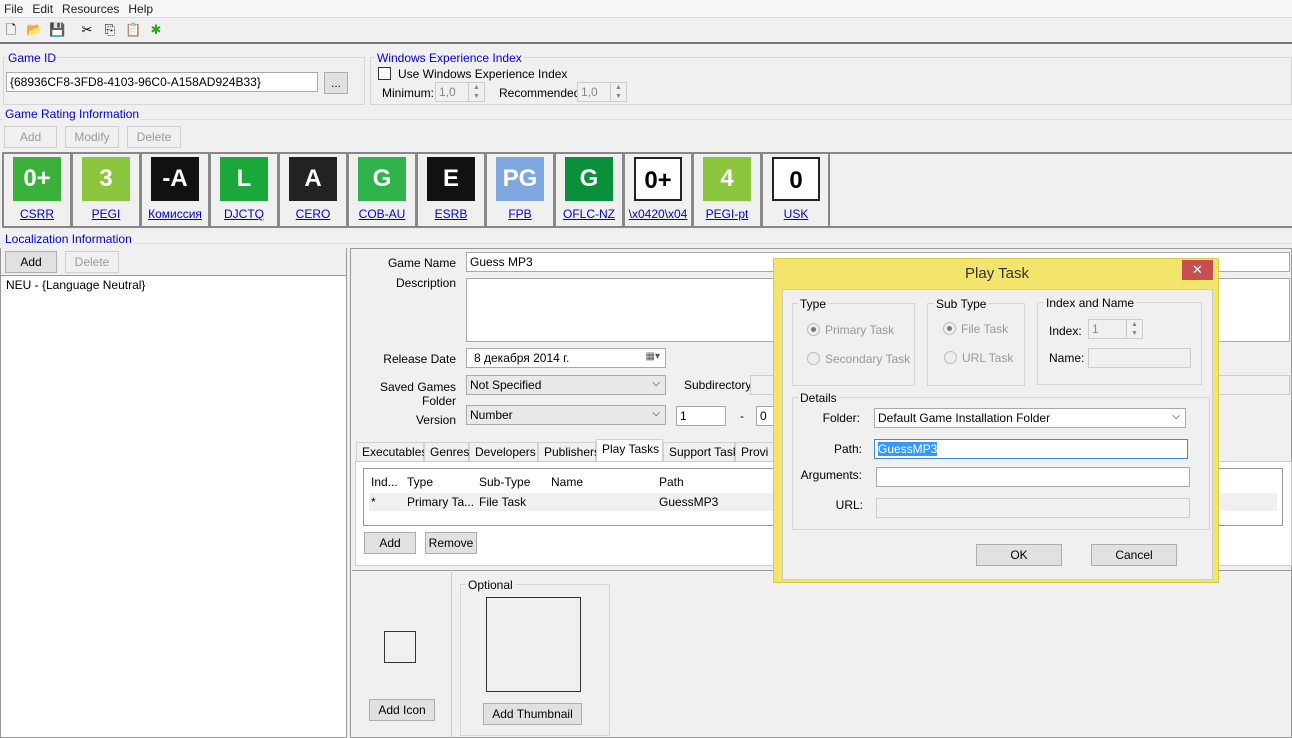 The image size is (1292, 738). What do you see at coordinates (43, 8) in the screenshot?
I see `menu-edit: Edit` at bounding box center [43, 8].